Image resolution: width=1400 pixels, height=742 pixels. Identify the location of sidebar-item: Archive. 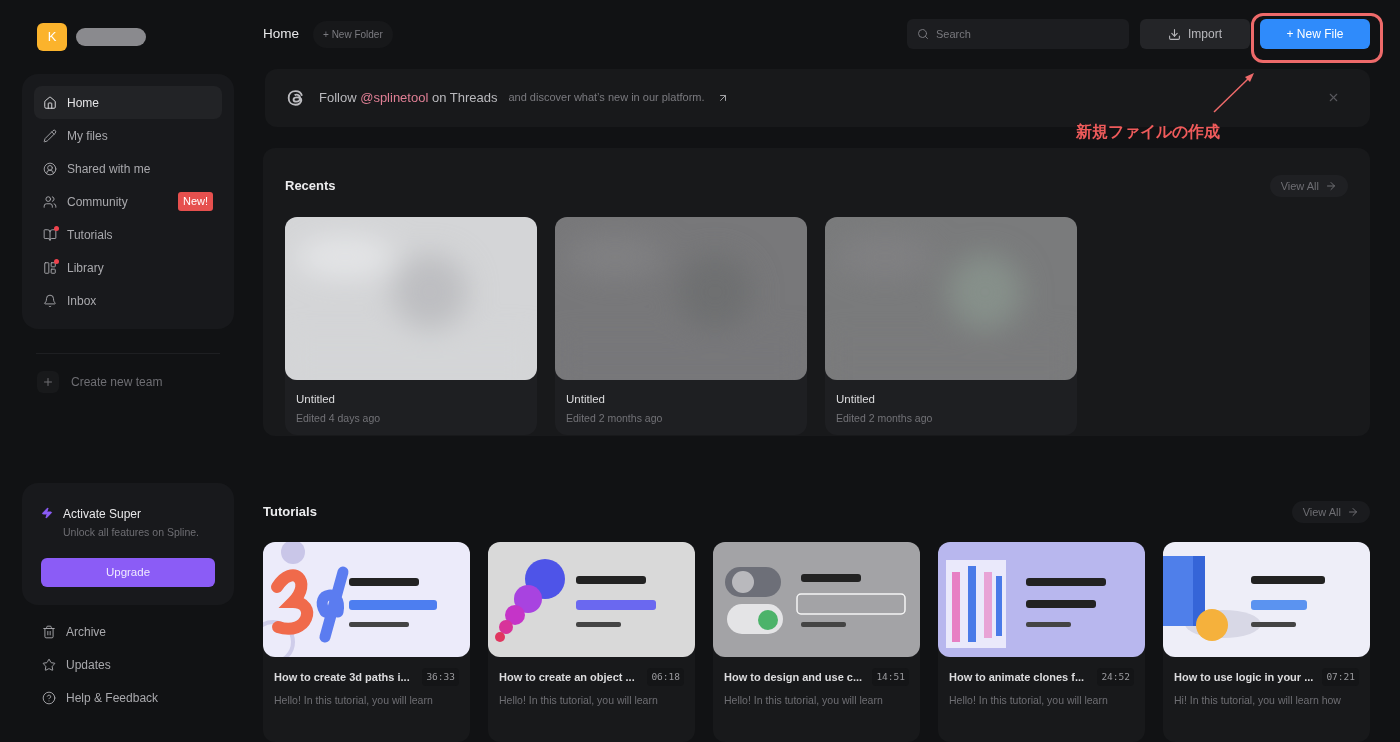
(138, 631).